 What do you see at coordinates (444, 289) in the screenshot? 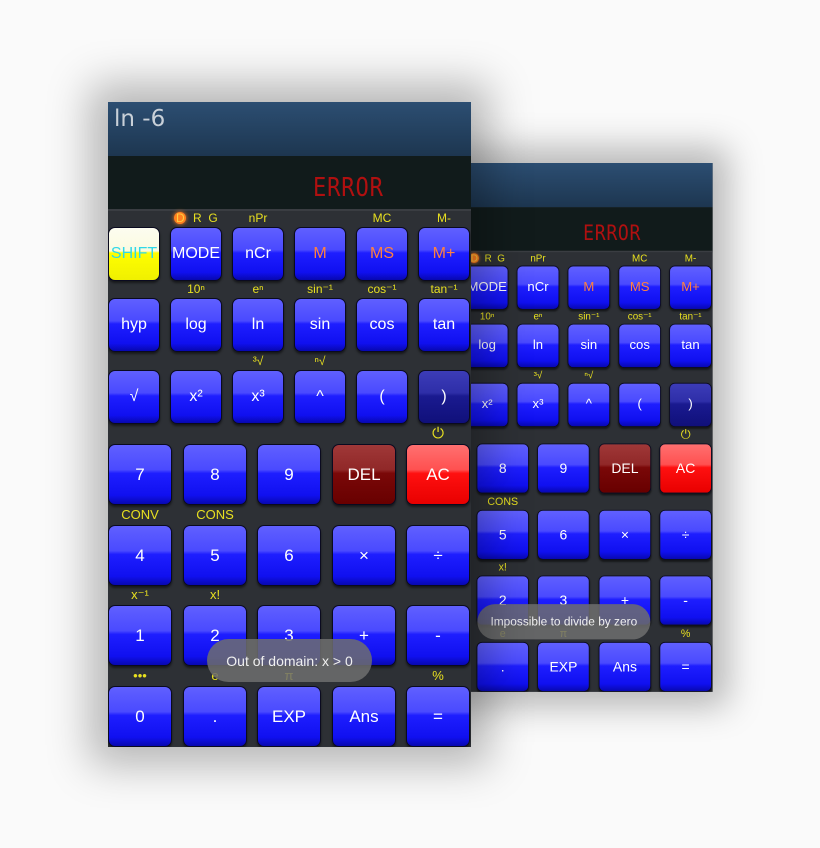
I see `key-alt-label: tan⁻¹` at bounding box center [444, 289].